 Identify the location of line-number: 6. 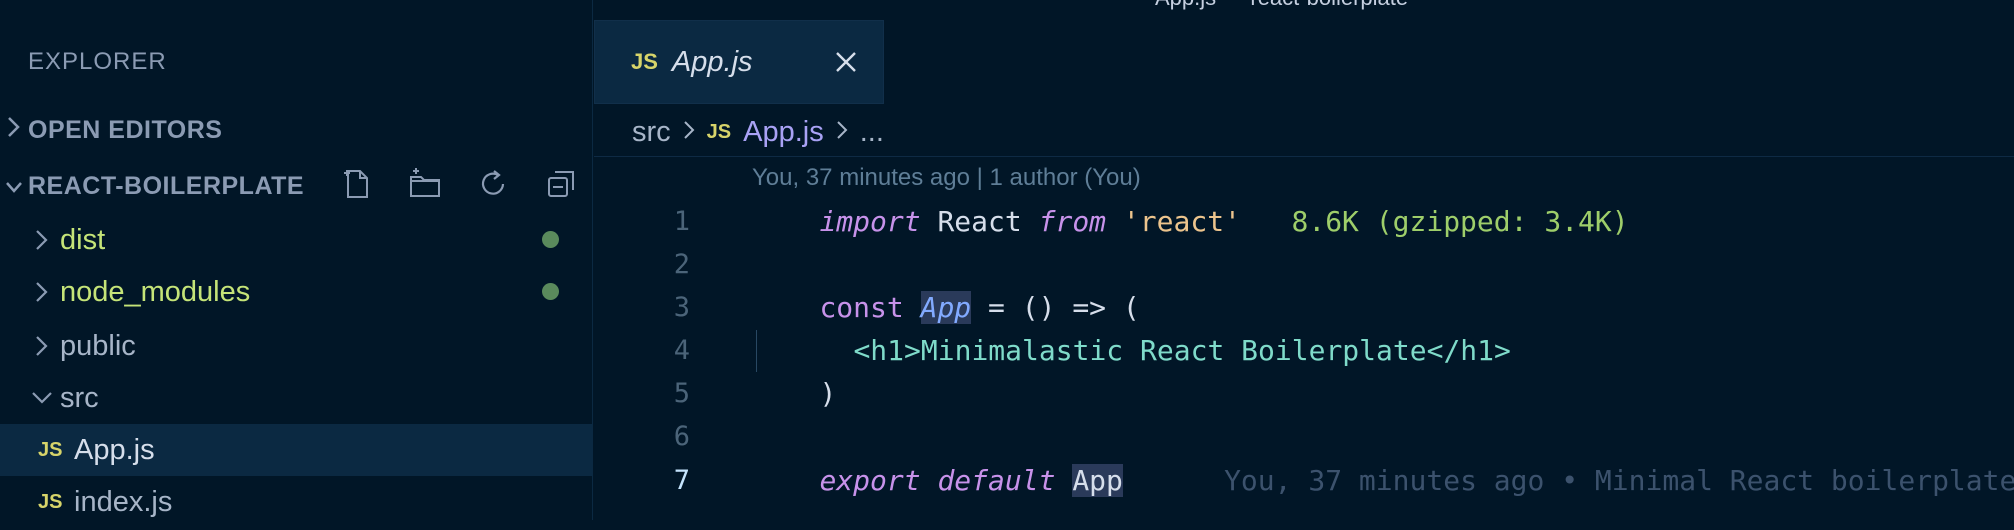
(681, 436).